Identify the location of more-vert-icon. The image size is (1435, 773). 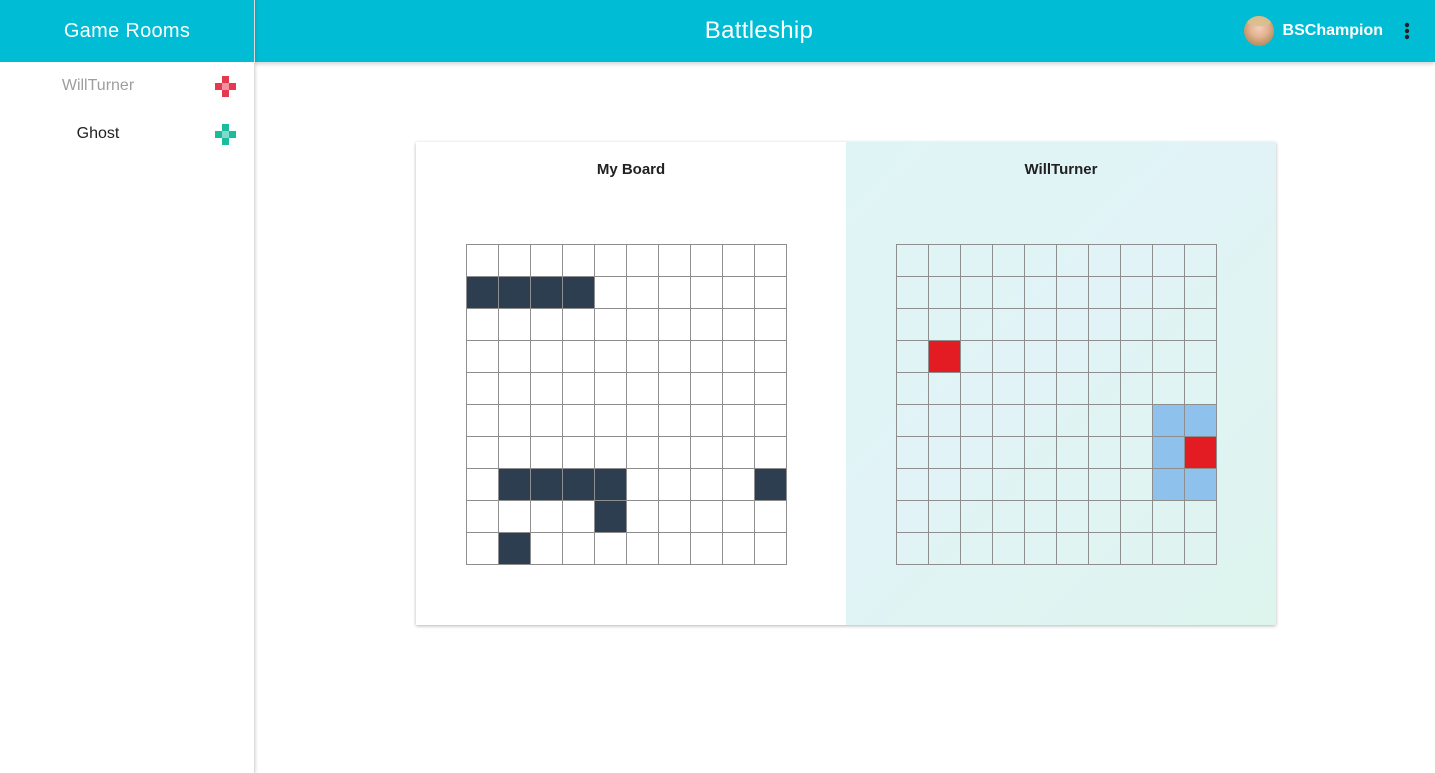
(1407, 31).